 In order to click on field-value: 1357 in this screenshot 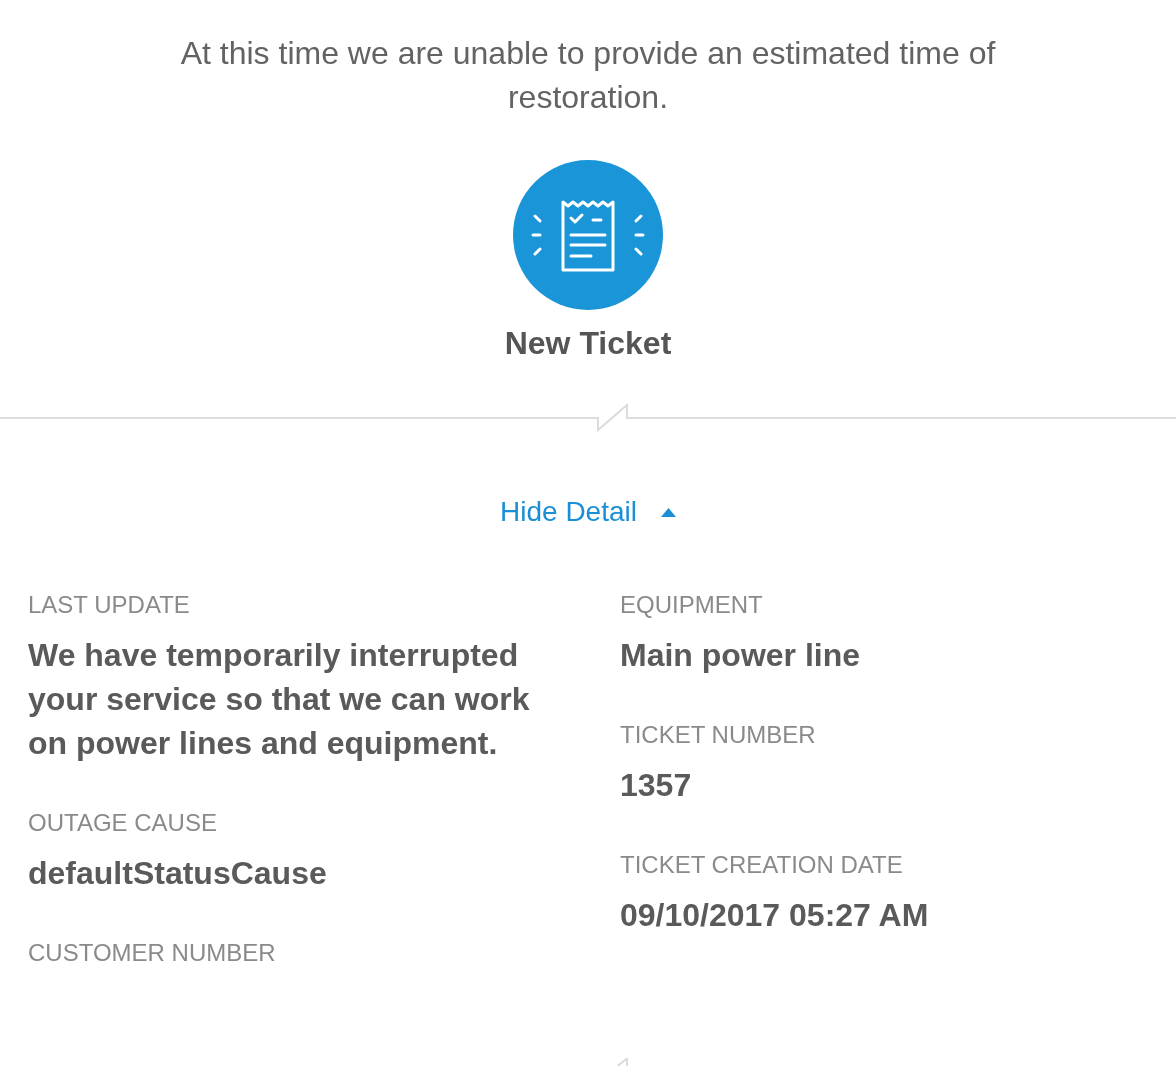, I will do `click(656, 785)`.